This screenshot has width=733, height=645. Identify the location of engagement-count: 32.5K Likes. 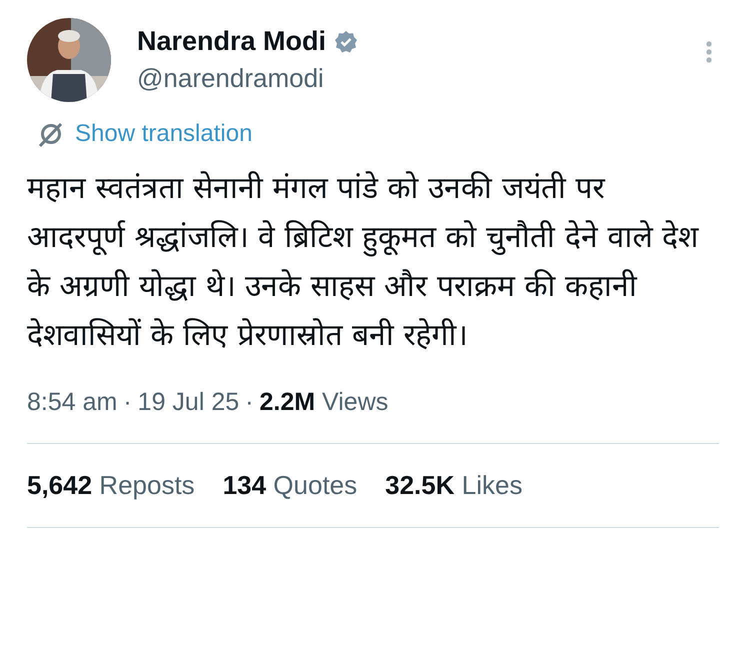
(453, 485).